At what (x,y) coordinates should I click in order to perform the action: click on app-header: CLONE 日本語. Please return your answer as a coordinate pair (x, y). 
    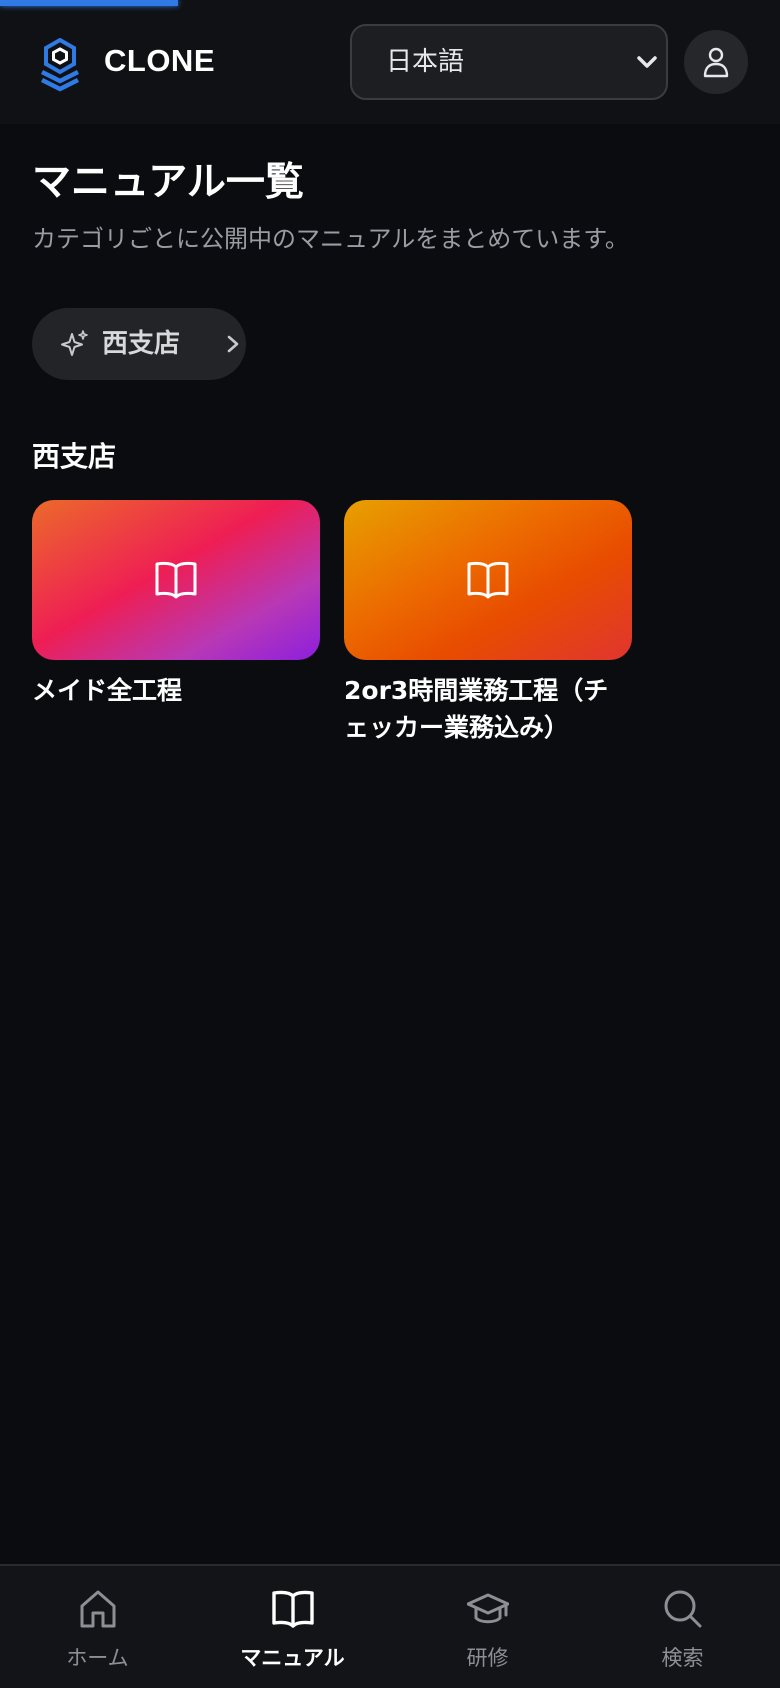
    Looking at the image, I should click on (390, 62).